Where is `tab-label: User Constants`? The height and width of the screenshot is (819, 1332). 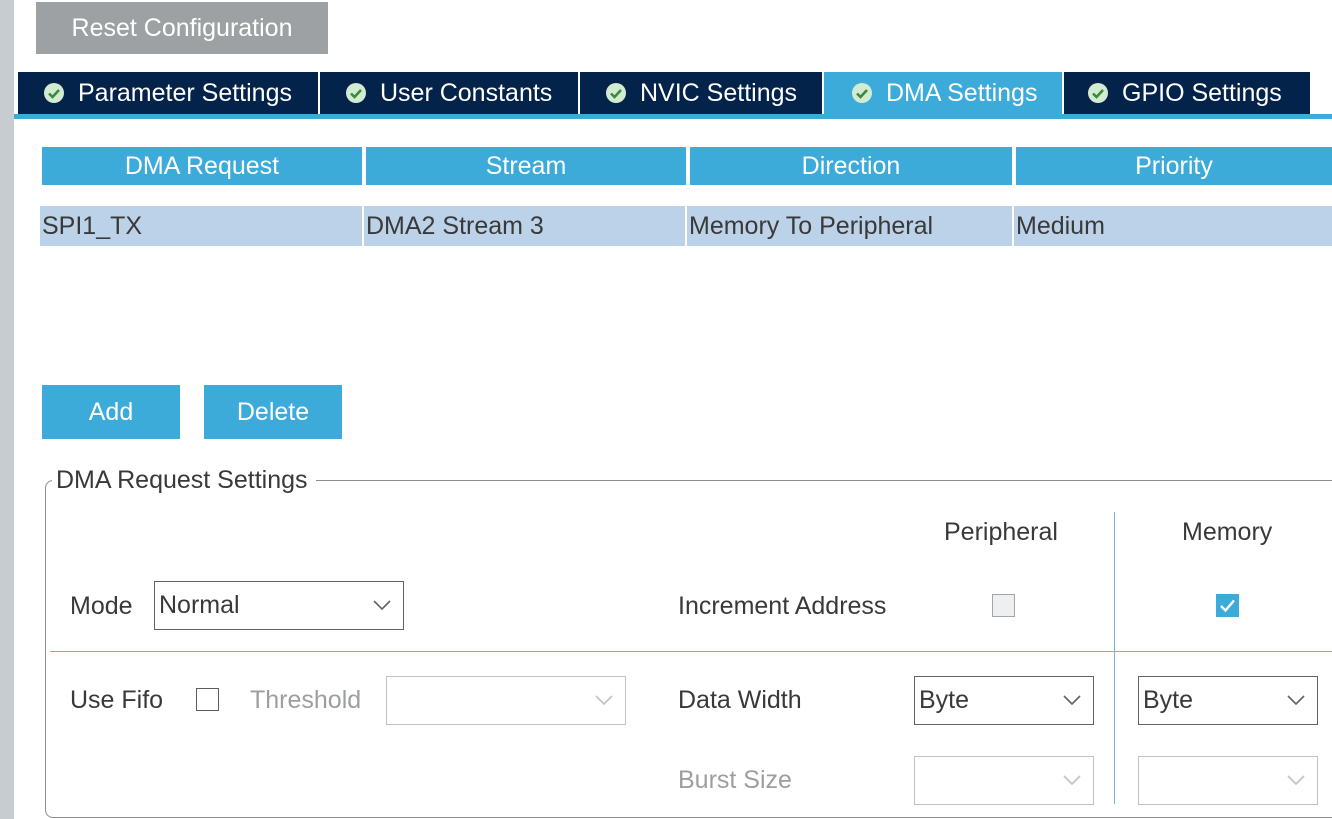
tab-label: User Constants is located at coordinates (466, 92).